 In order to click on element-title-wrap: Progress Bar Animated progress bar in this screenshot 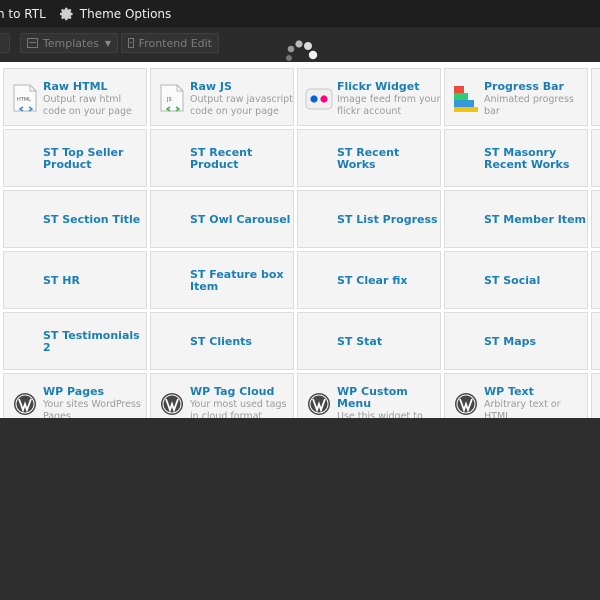, I will do `click(536, 98)`.